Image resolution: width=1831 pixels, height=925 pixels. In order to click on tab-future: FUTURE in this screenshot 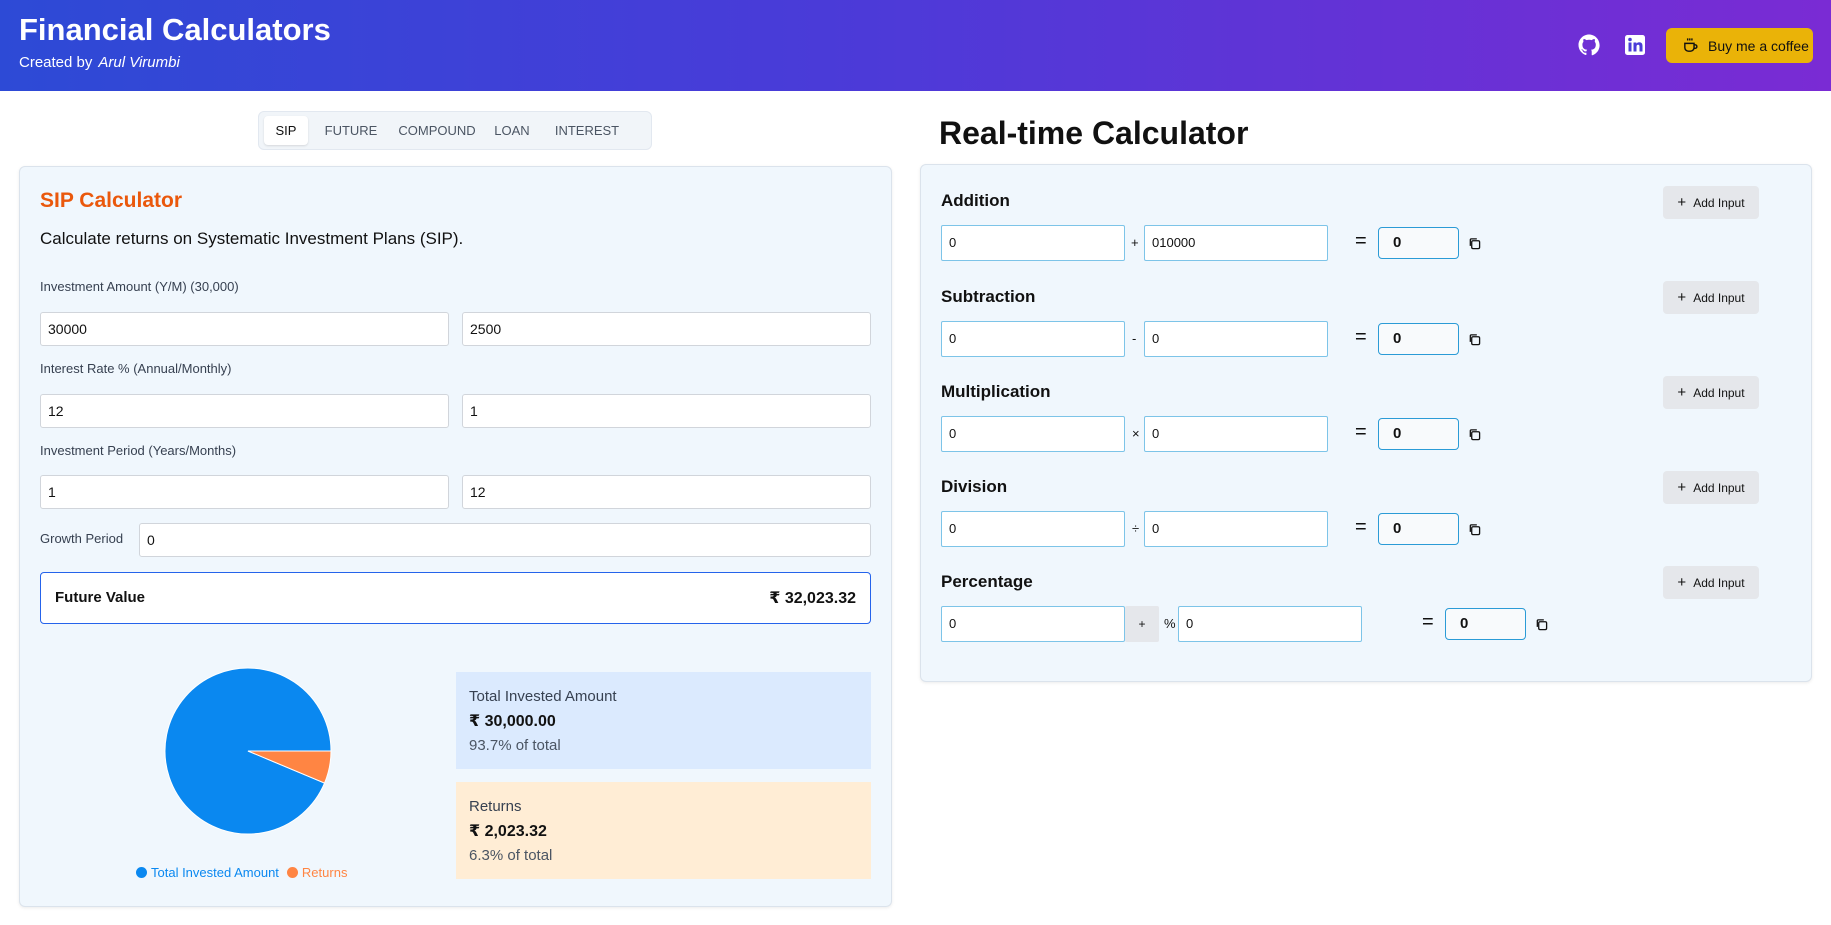, I will do `click(351, 130)`.